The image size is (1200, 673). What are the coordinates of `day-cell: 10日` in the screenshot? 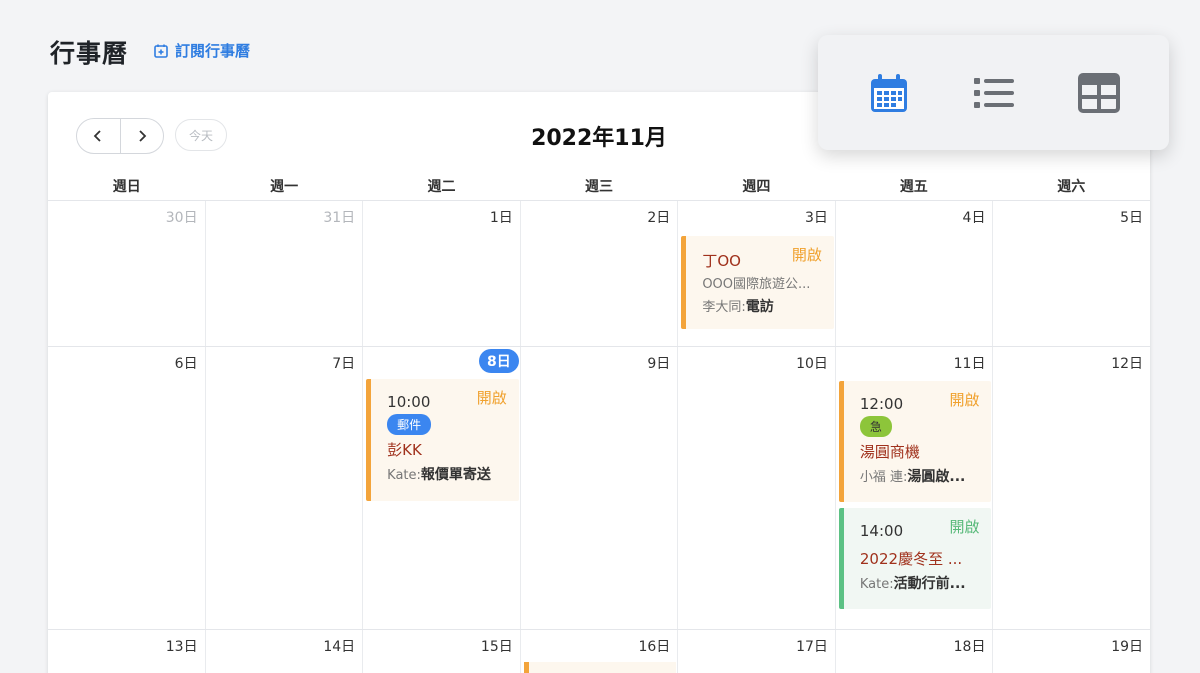 It's located at (757, 488).